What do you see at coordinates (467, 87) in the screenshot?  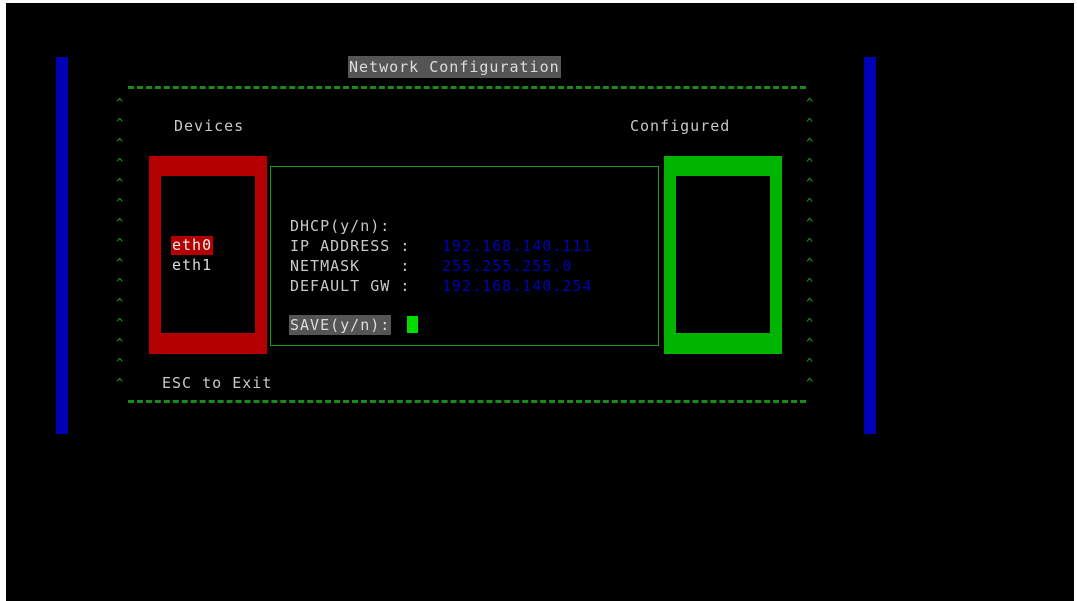 I see `top-border-rule` at bounding box center [467, 87].